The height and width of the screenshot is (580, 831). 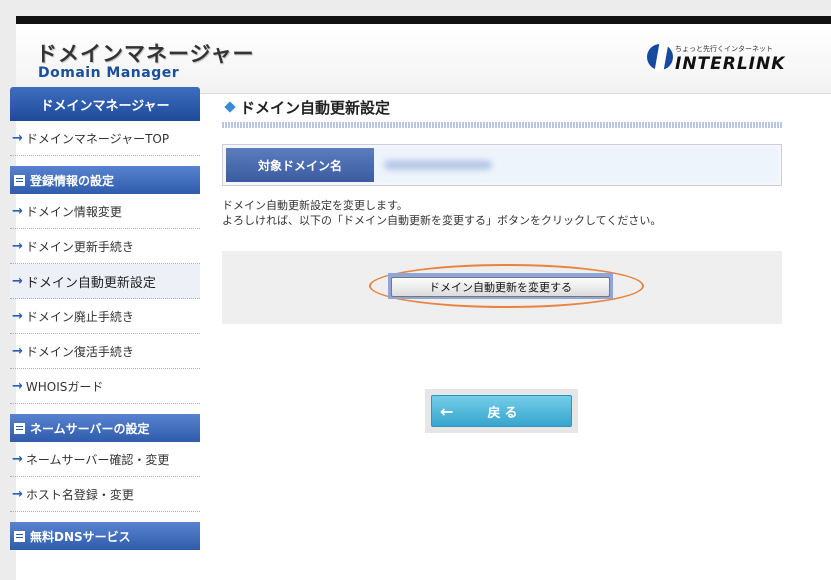 What do you see at coordinates (105, 104) in the screenshot?
I see `sidebar-title: ドメインマネージャー` at bounding box center [105, 104].